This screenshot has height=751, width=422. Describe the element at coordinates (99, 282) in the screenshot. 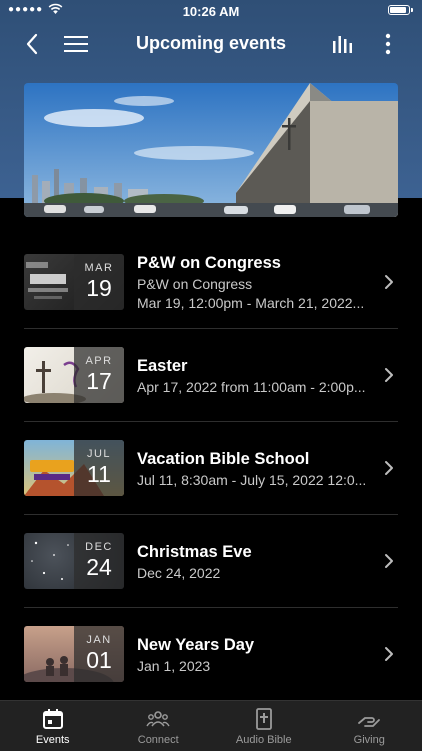

I see `event-date-badge: MAR 19` at that location.